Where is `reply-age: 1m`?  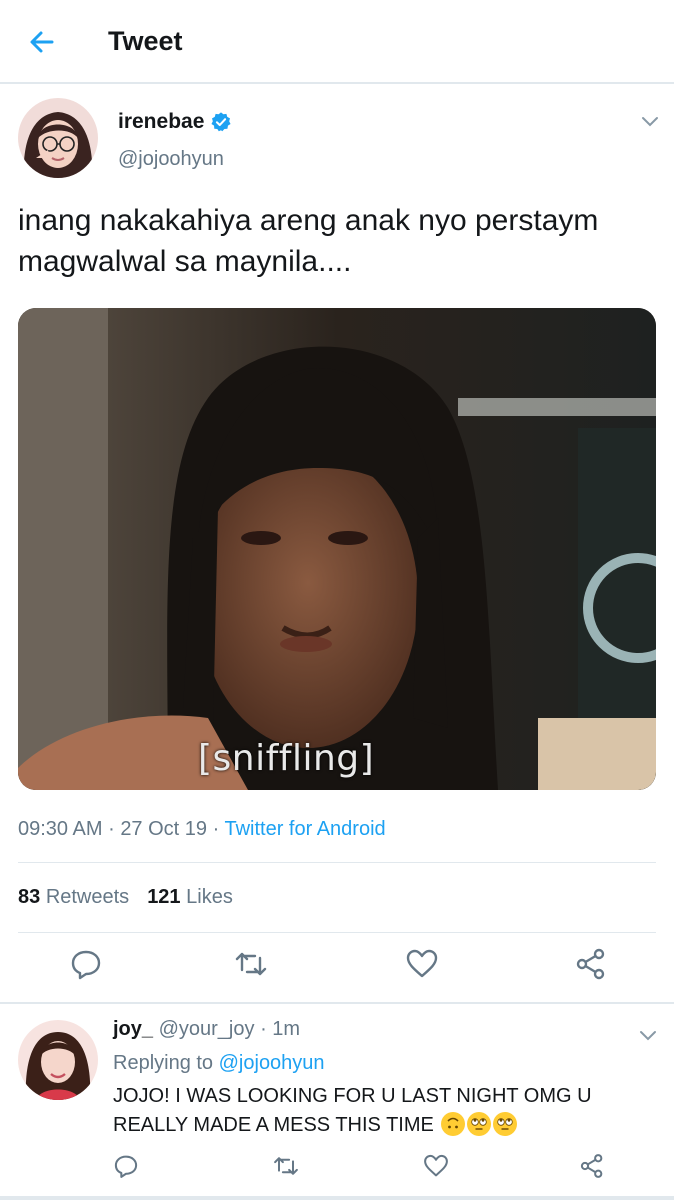
reply-age: 1m is located at coordinates (286, 1029).